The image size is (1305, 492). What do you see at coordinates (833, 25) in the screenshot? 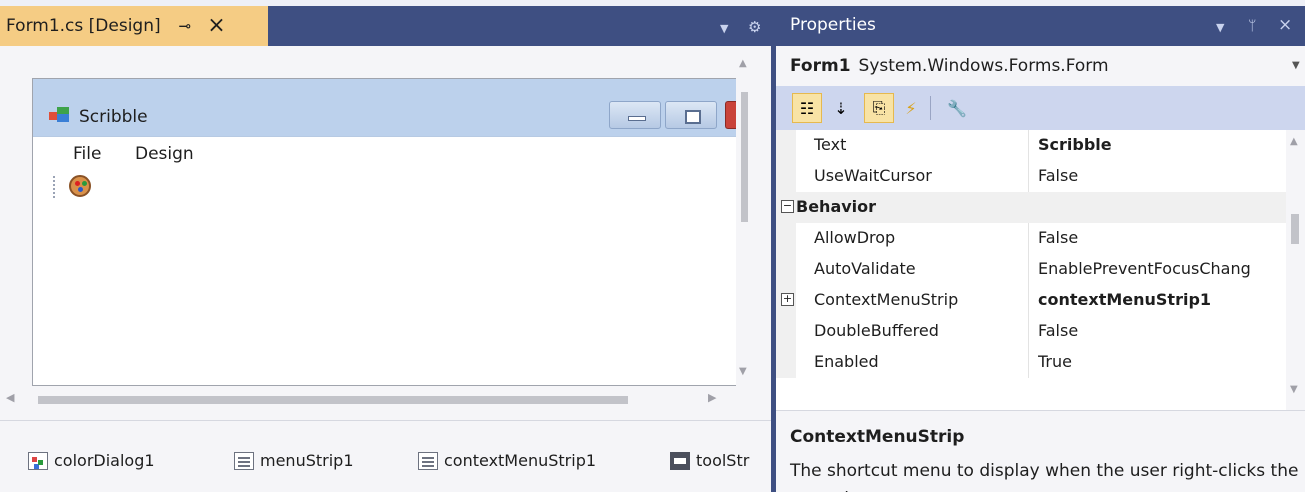
I see `properties-title: Properties` at bounding box center [833, 25].